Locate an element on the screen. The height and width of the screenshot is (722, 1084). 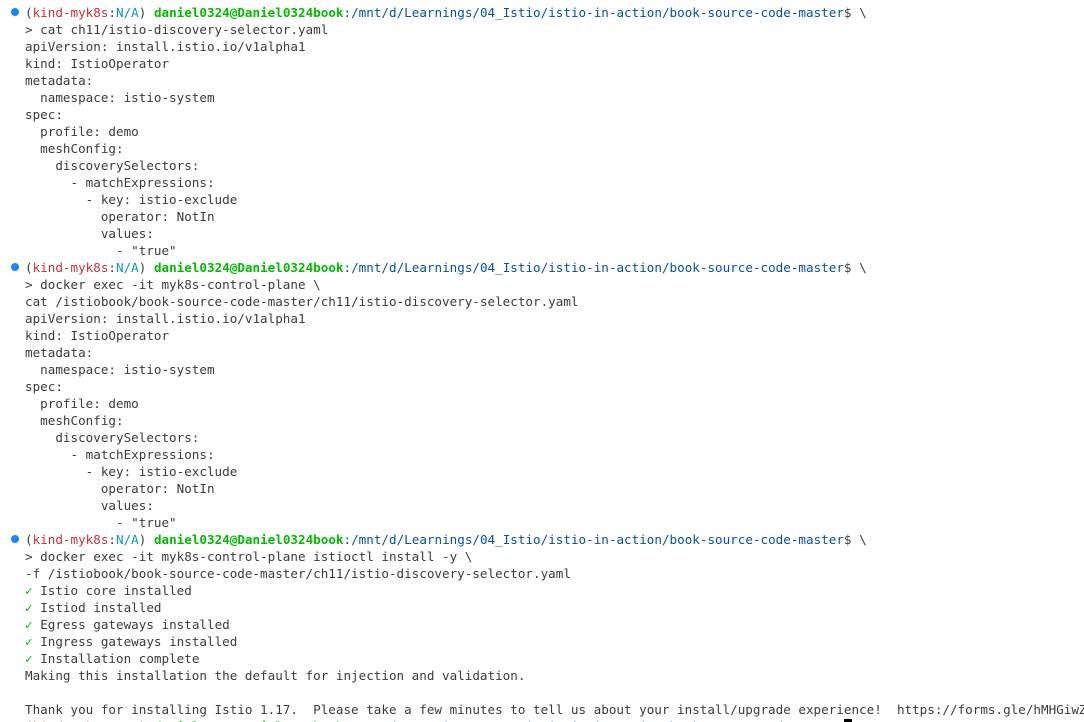
command-line: > docker exec -it myk8s-control-plane \ is located at coordinates (173, 284).